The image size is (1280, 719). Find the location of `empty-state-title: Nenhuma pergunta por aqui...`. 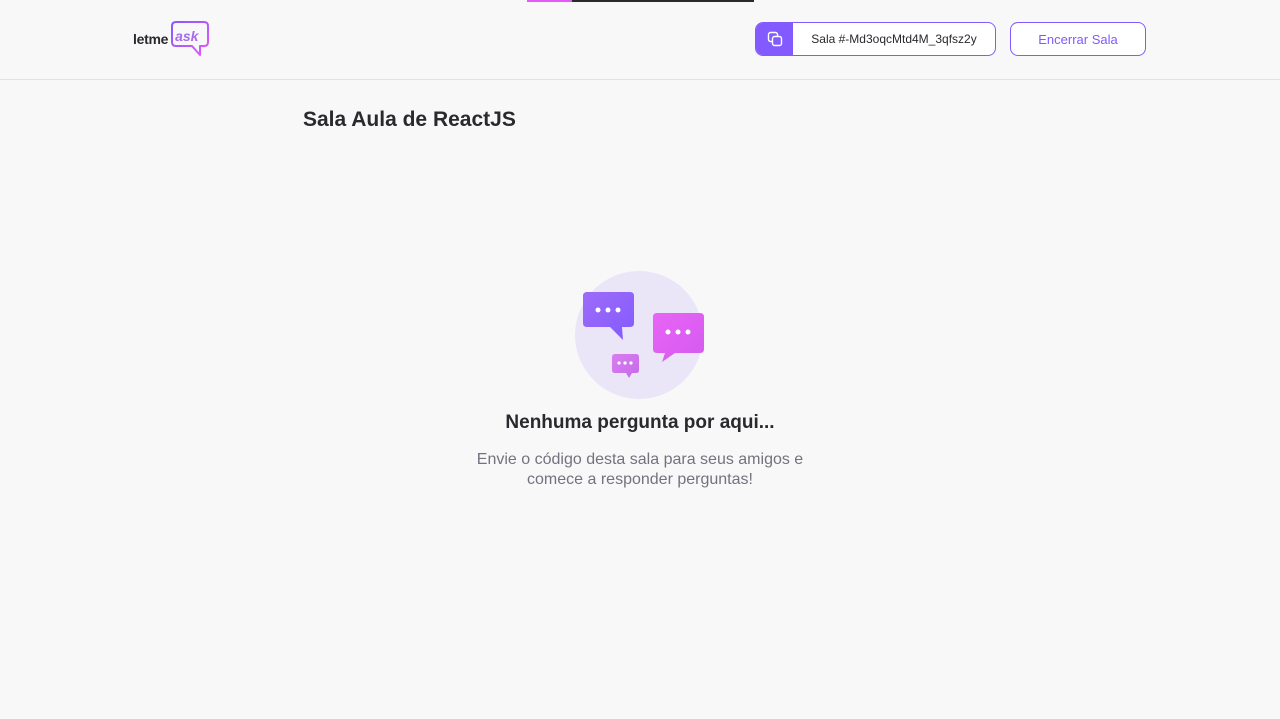

empty-state-title: Nenhuma pergunta por aqui... is located at coordinates (640, 422).